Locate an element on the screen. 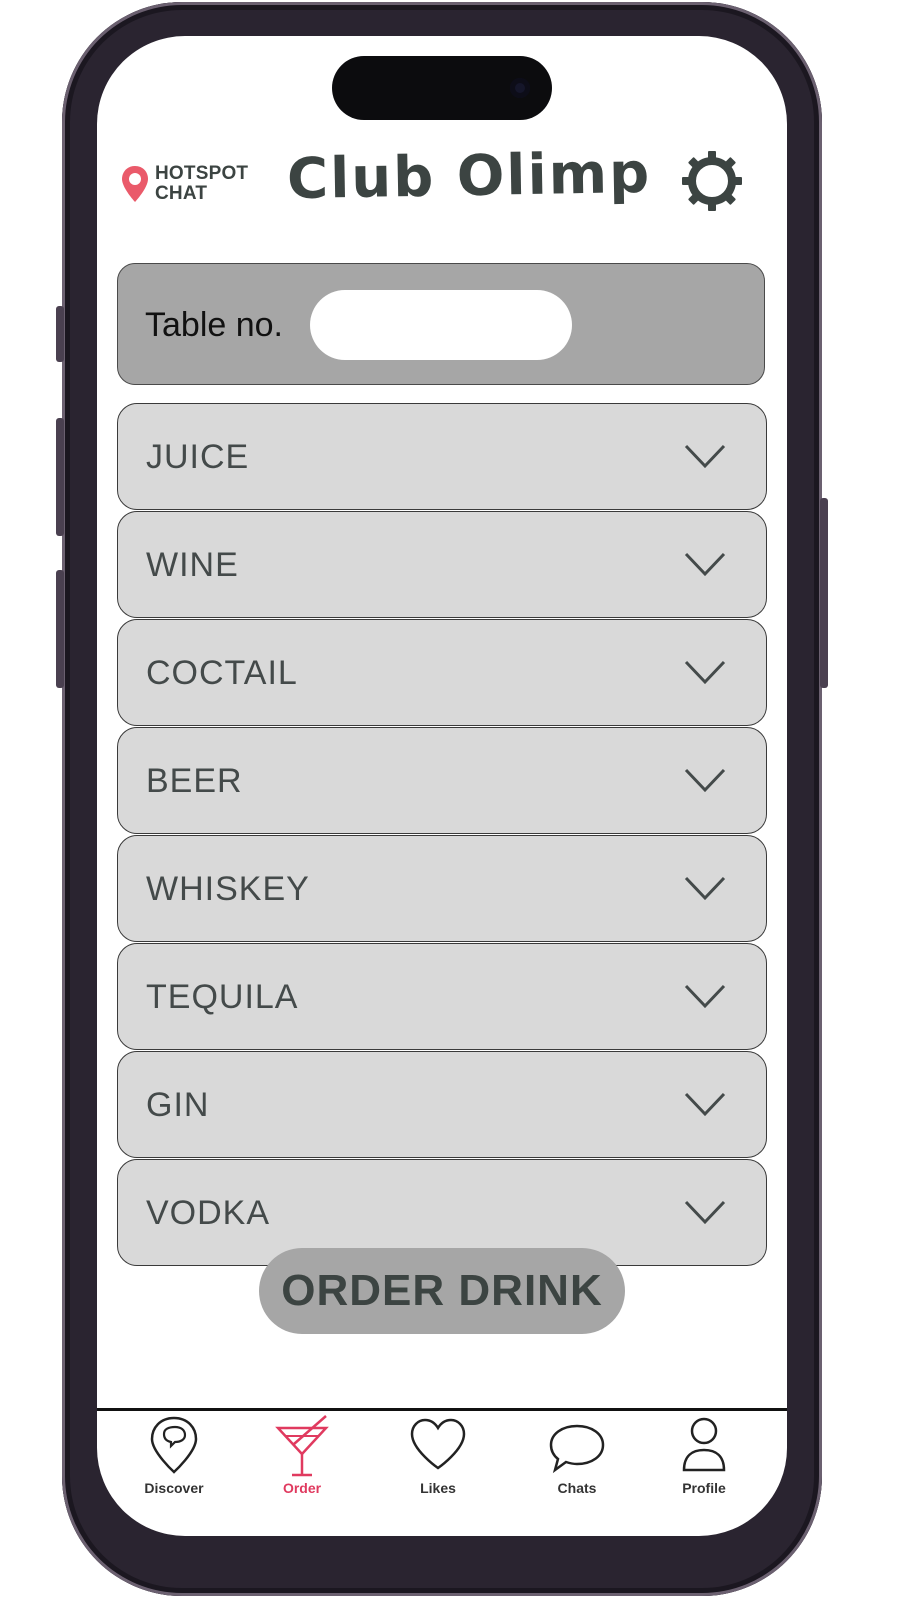 This screenshot has height=1599, width=899. person-icon is located at coordinates (704, 1444).